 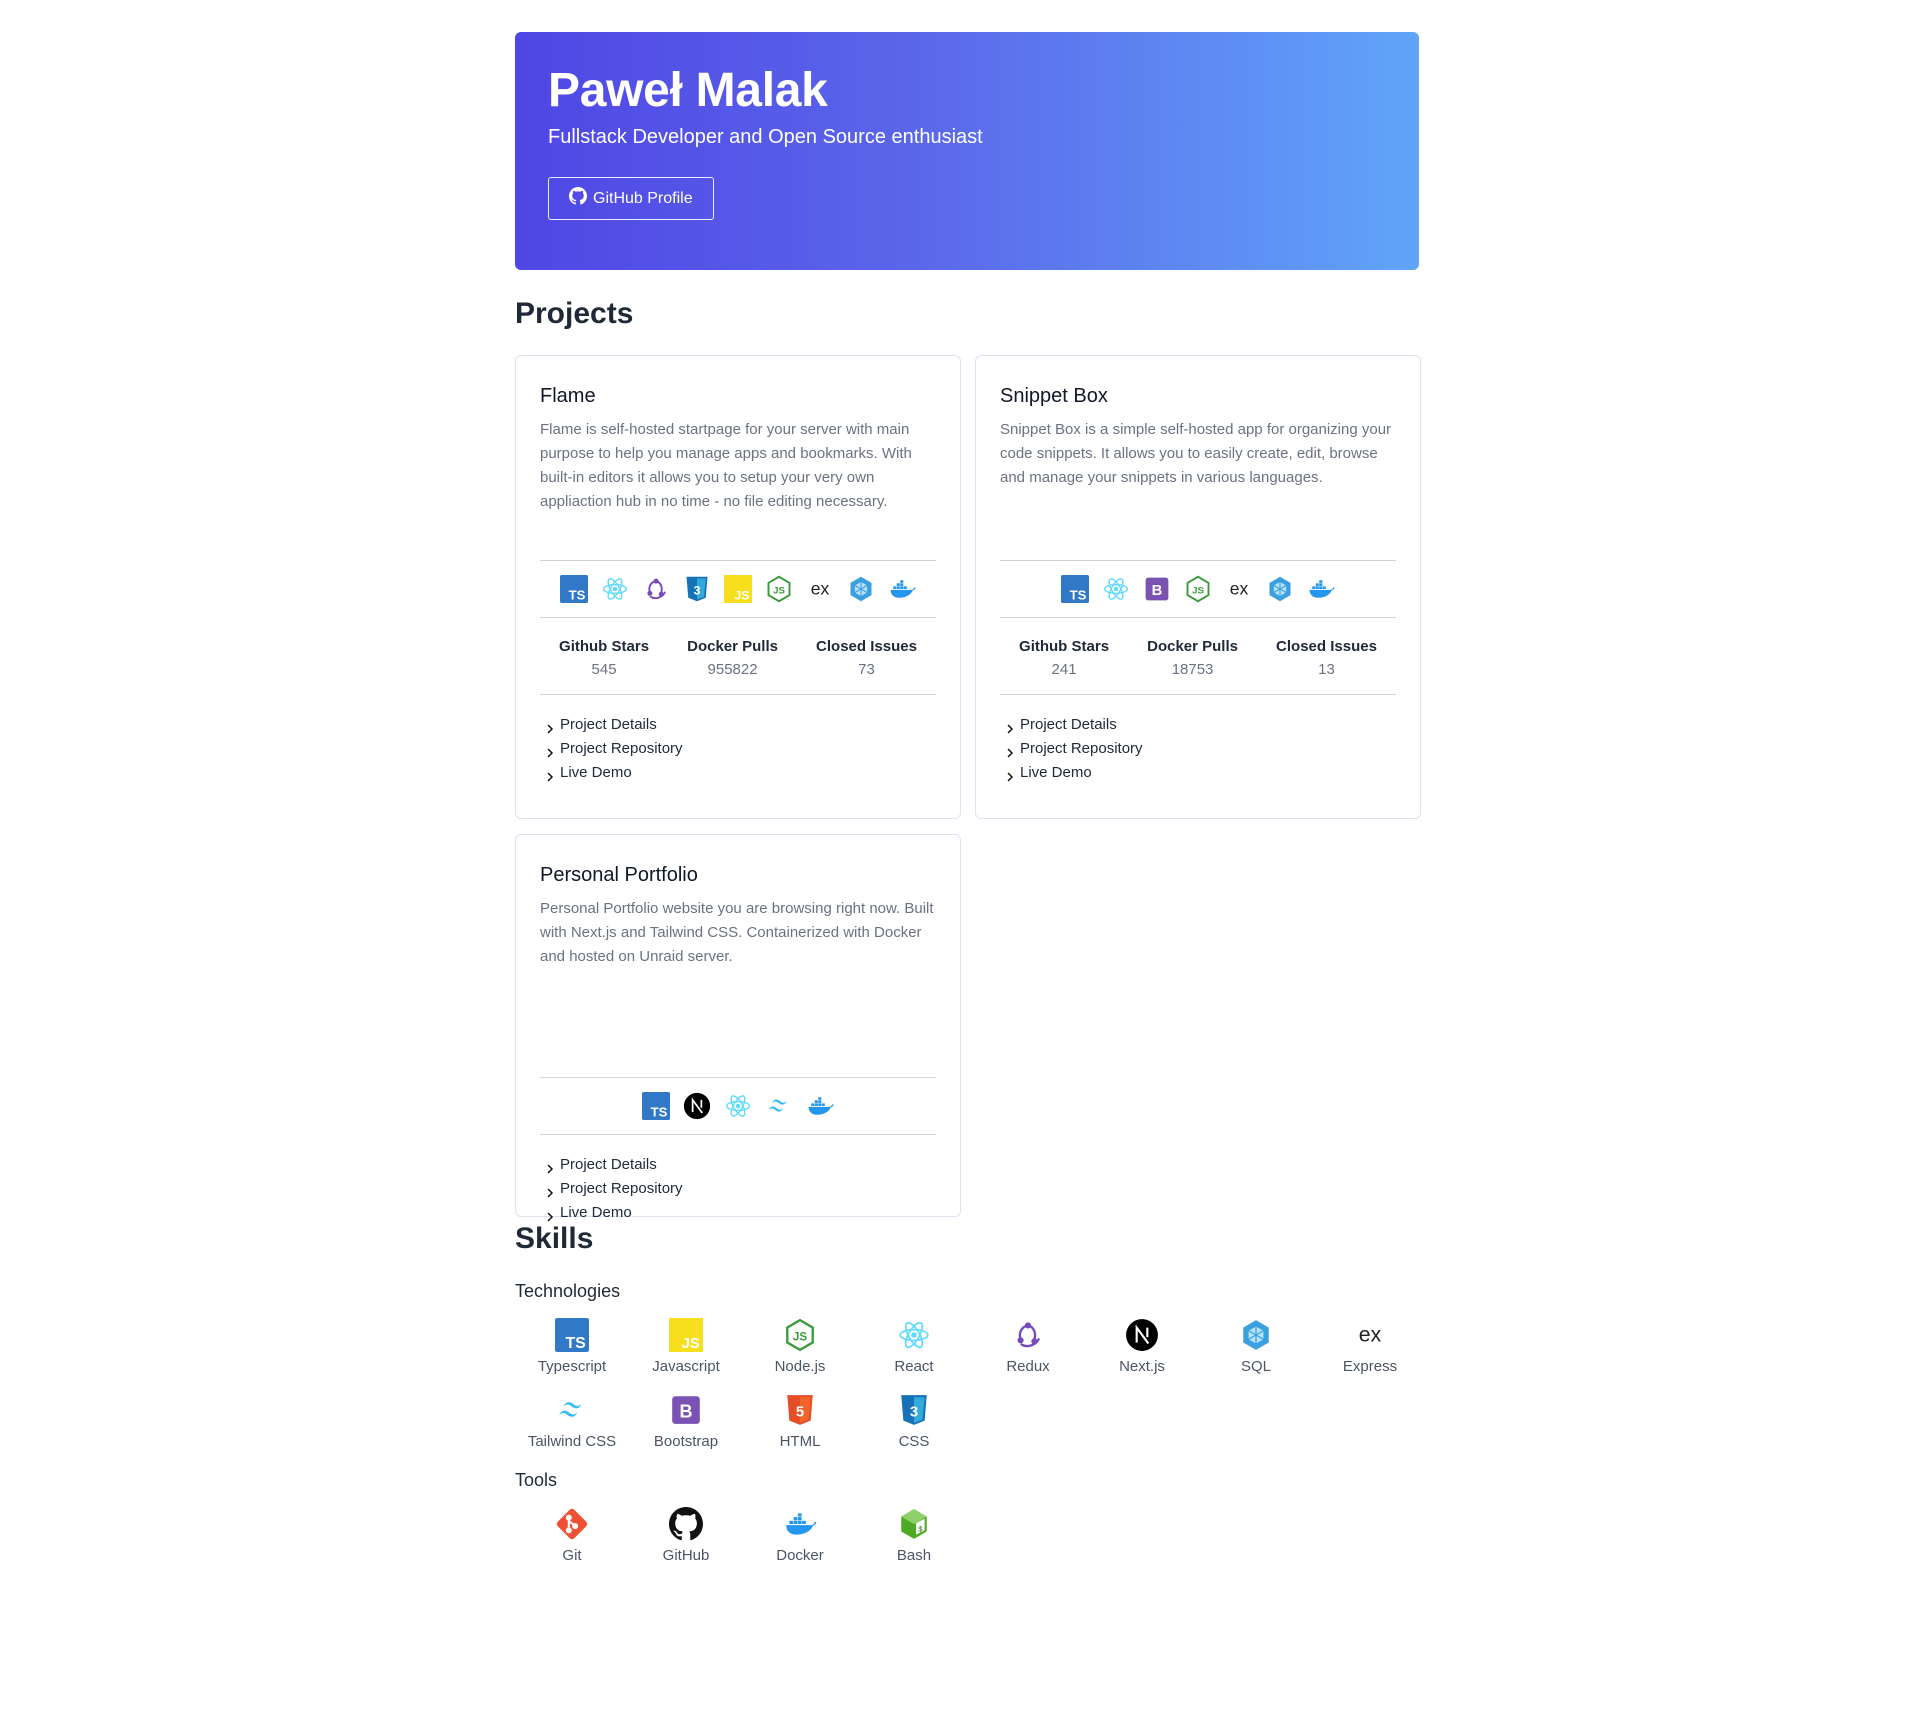 What do you see at coordinates (1142, 1346) in the screenshot?
I see `skill-item: Next.js` at bounding box center [1142, 1346].